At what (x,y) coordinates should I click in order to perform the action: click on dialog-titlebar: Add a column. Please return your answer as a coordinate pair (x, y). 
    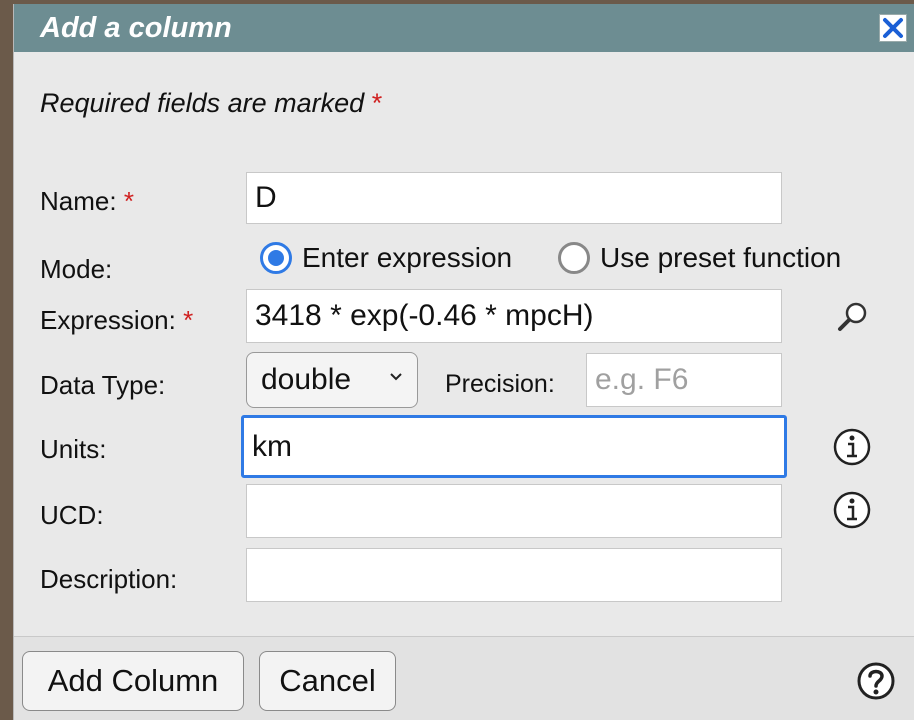
    Looking at the image, I should click on (464, 28).